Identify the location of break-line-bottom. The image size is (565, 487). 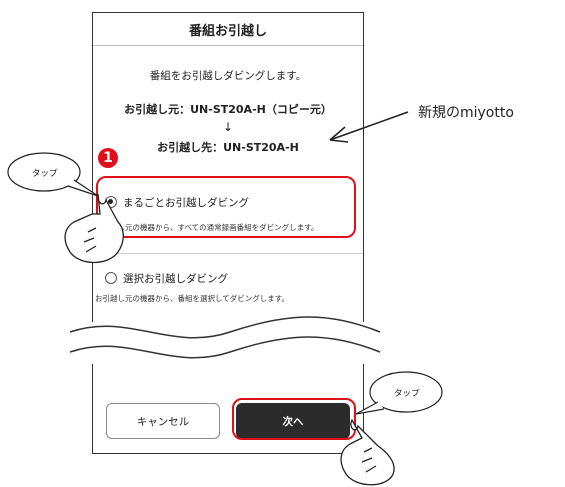
(225, 347).